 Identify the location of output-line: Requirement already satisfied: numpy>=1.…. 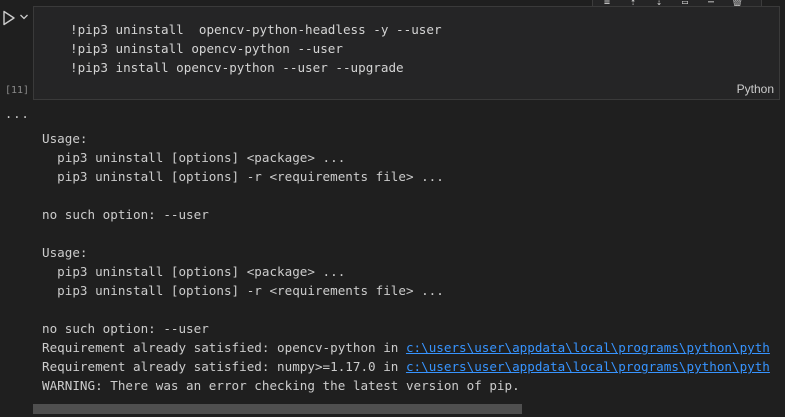
(412, 366).